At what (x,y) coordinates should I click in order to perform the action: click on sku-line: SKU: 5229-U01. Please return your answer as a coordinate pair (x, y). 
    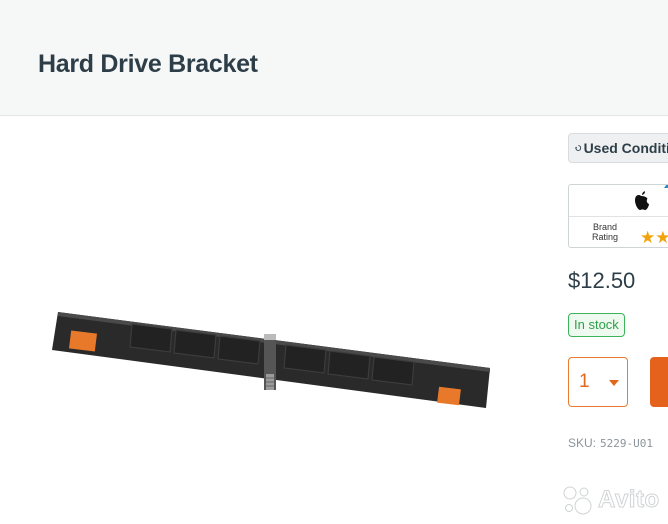
    Looking at the image, I should click on (610, 443).